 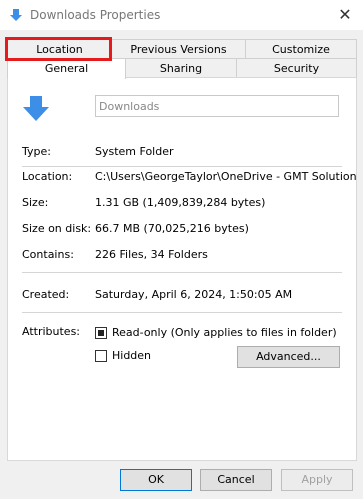 I want to click on tab-location-label: Location, so click(x=59, y=49).